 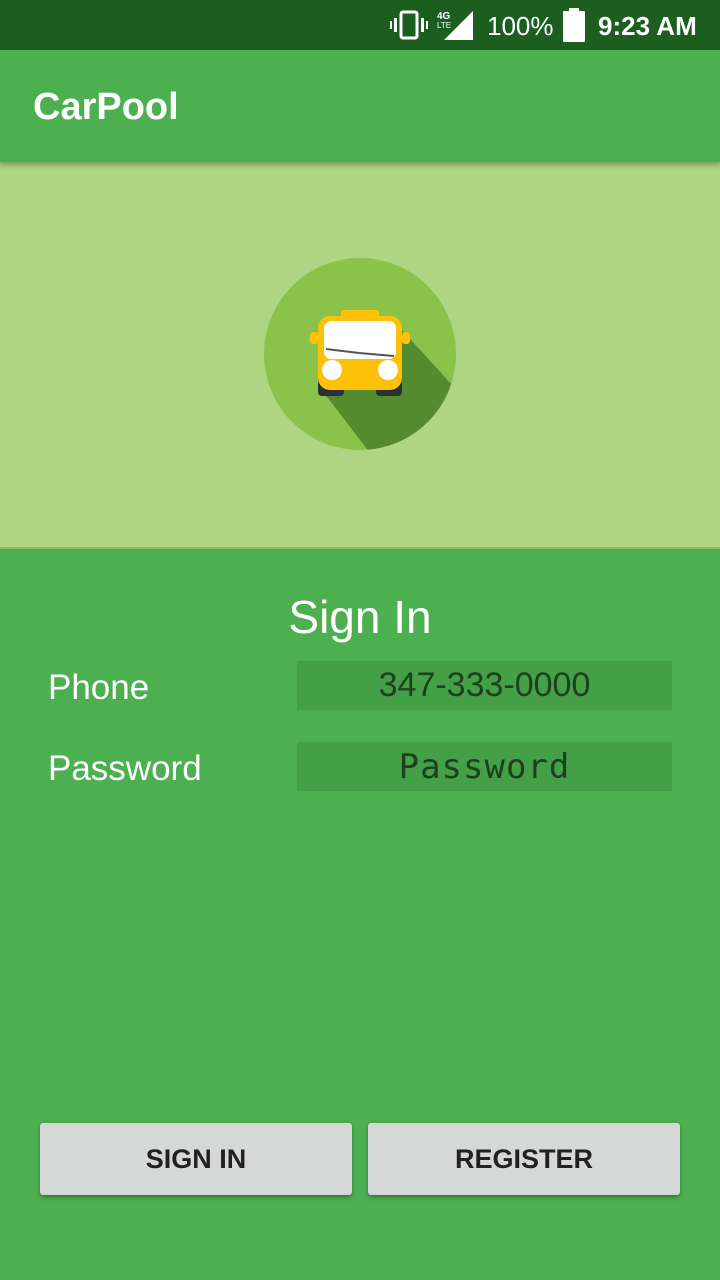 I want to click on signal-4g-lte-icon: 4G LTE, so click(x=455, y=25).